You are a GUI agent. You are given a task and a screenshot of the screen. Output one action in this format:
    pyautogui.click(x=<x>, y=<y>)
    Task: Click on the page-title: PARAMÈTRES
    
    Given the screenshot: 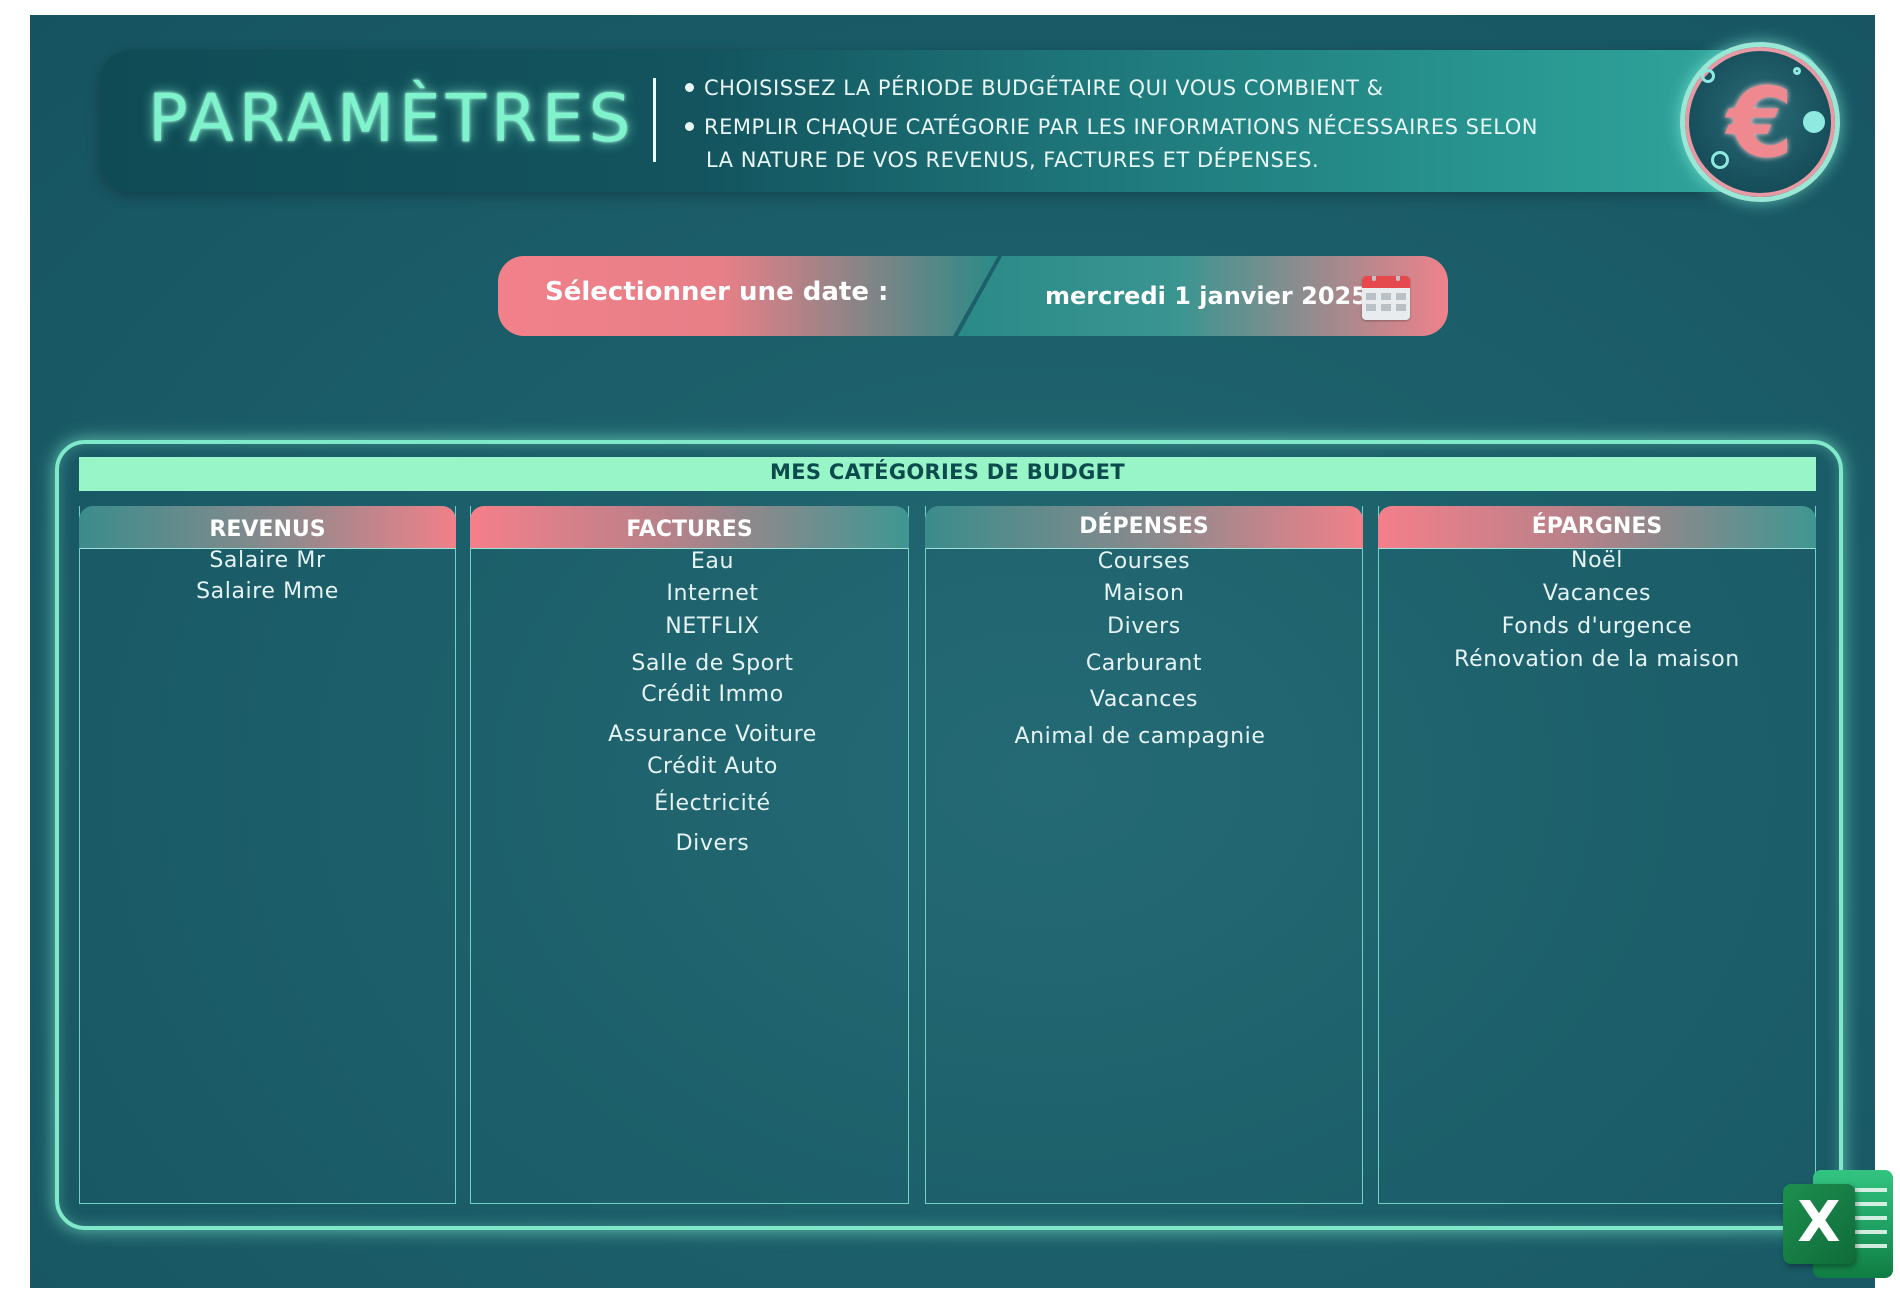 What is the action you would take?
    pyautogui.click(x=392, y=118)
    